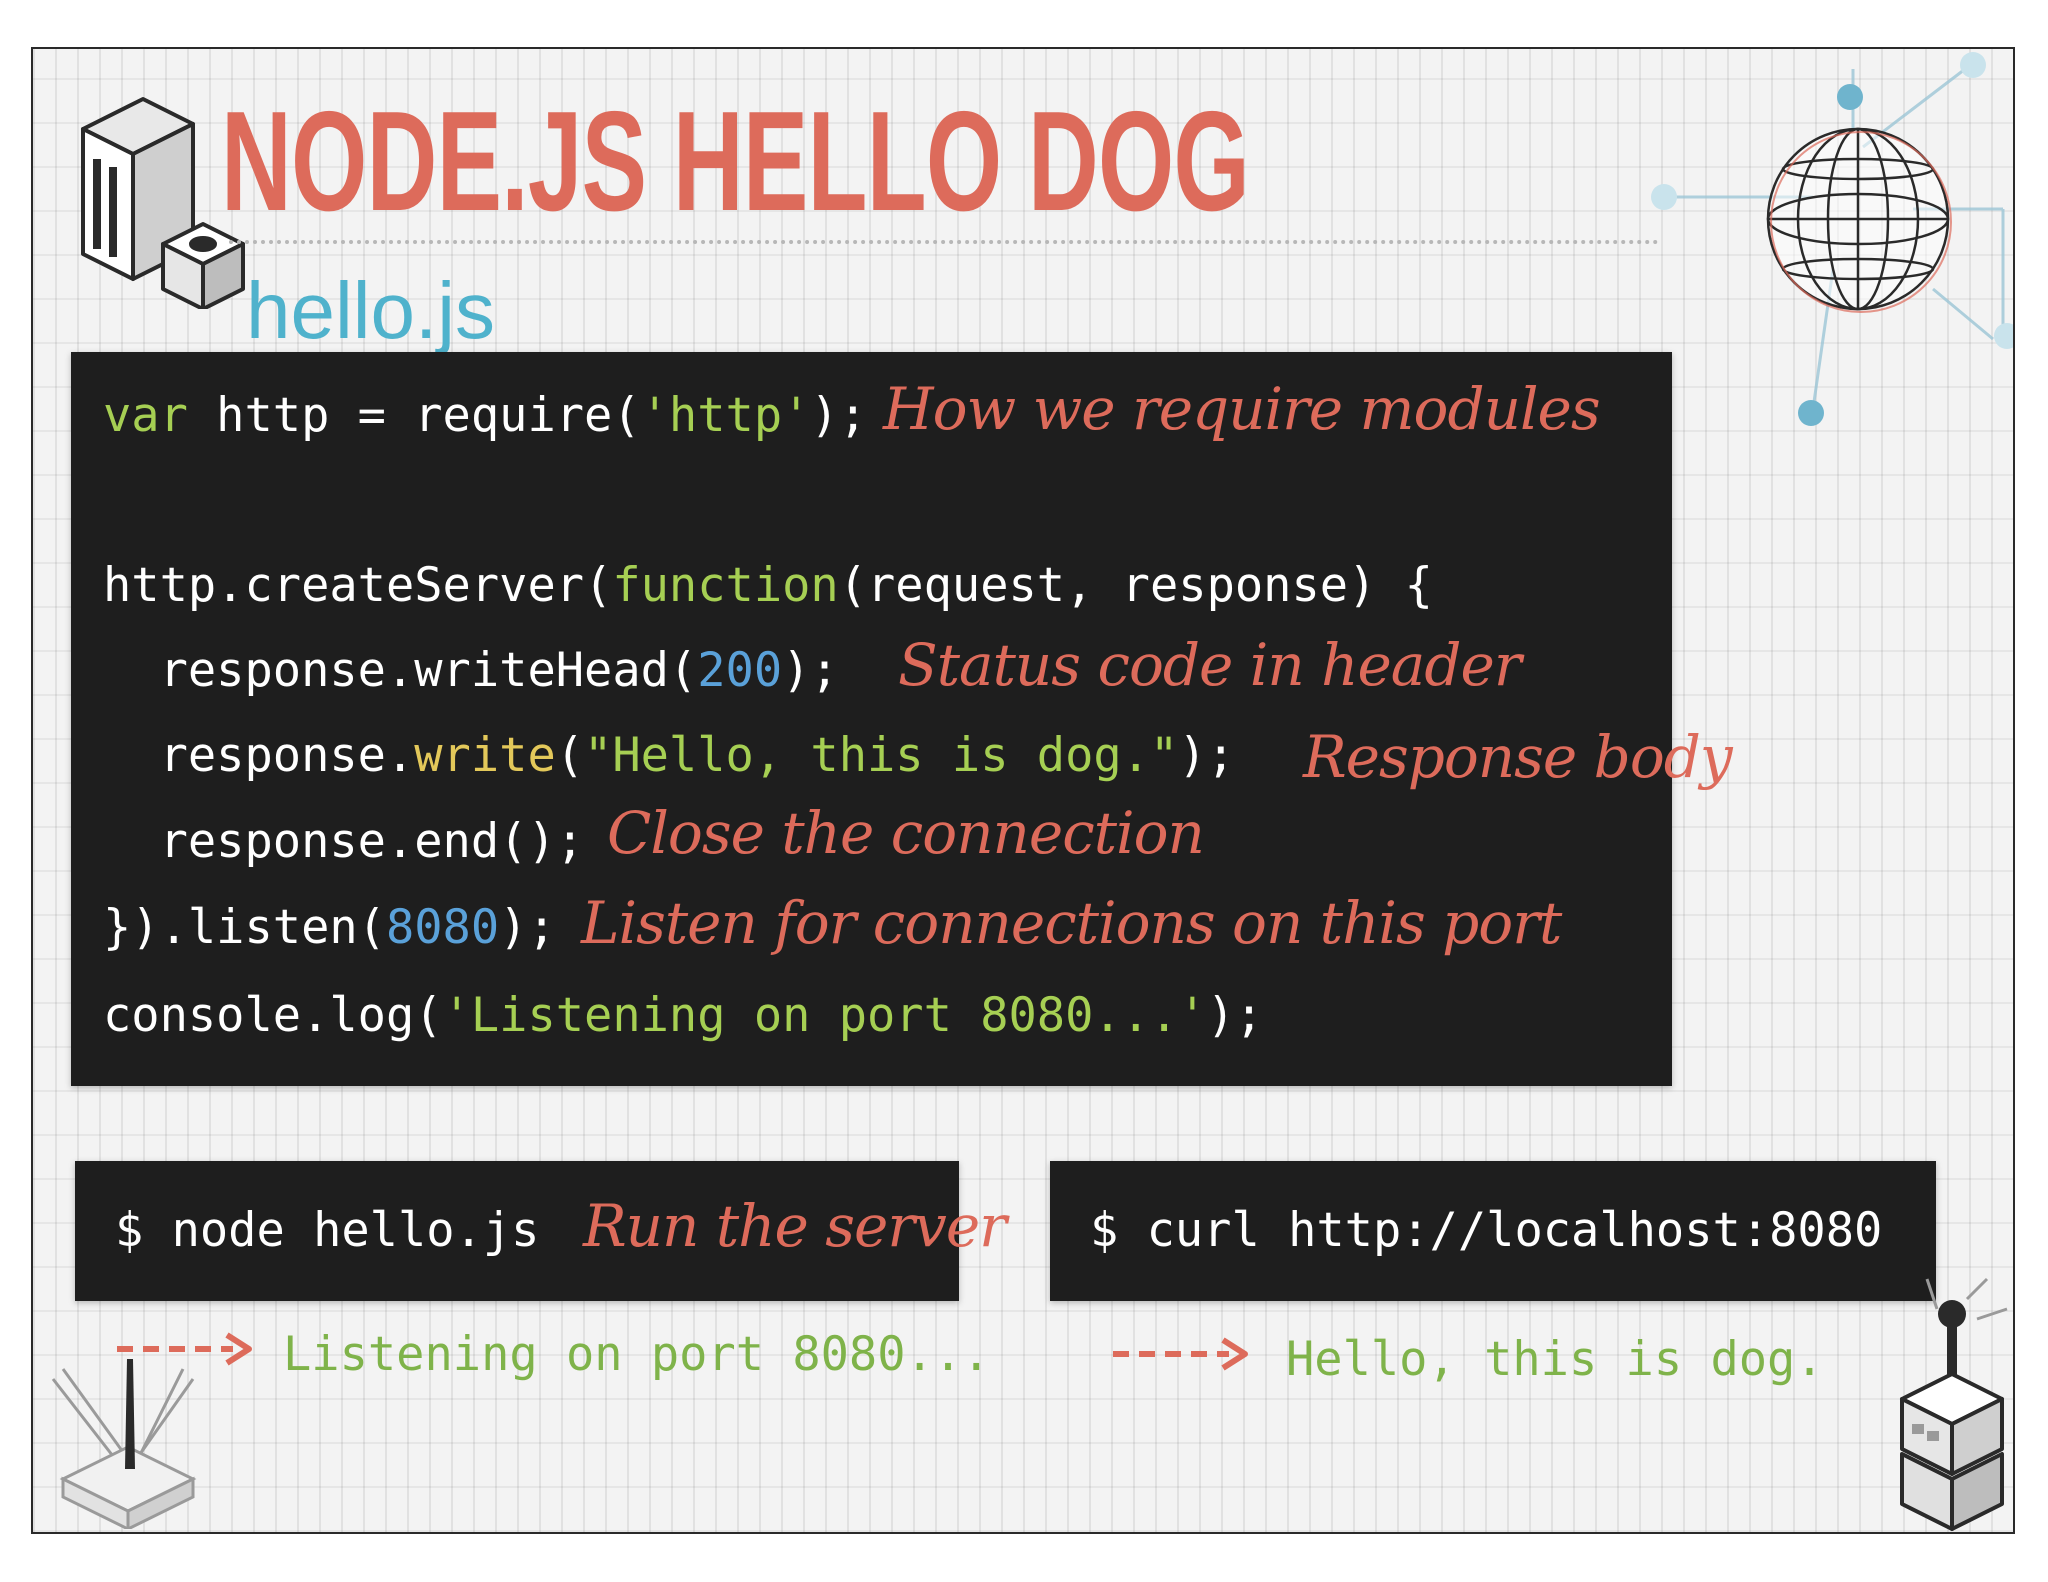 Image resolution: width=2048 pixels, height=1582 pixels. I want to click on arrow-right-icon, so click(1180, 1354).